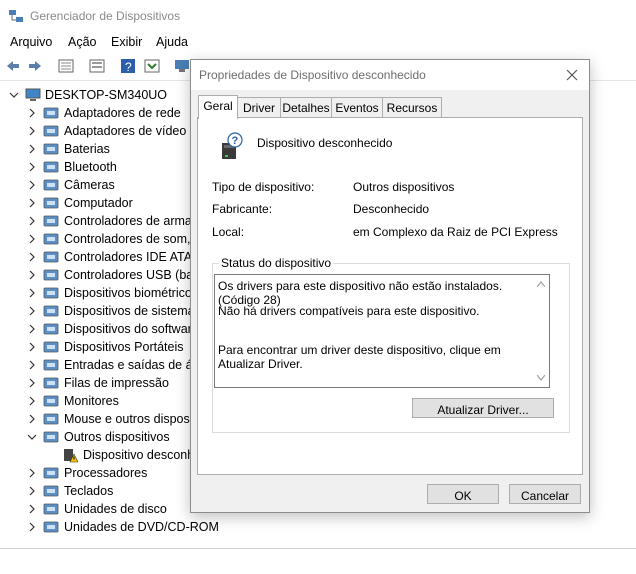 Image resolution: width=636 pixels, height=574 pixels. I want to click on tree-child-item: Dispositivo desconh, so click(100, 455).